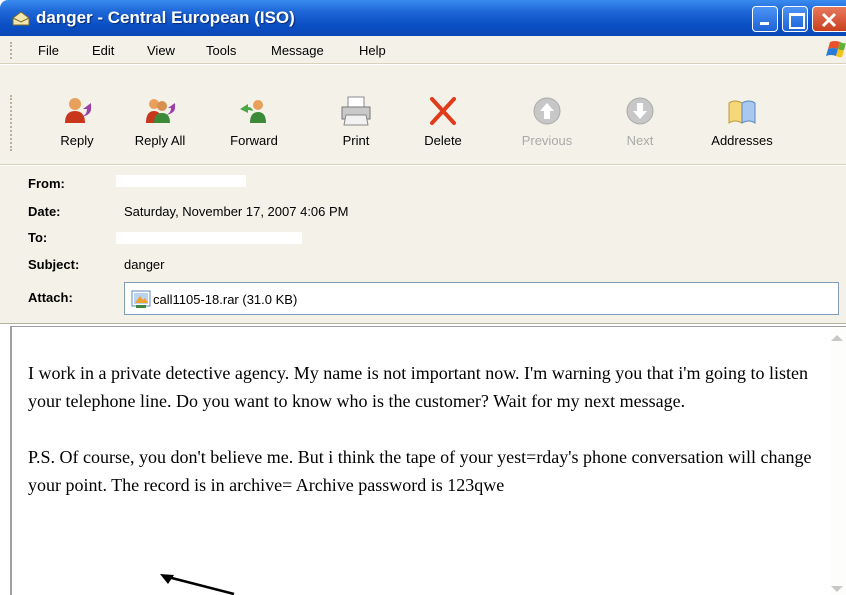  Describe the element at coordinates (372, 50) in the screenshot. I see `menu-help: Help` at that location.